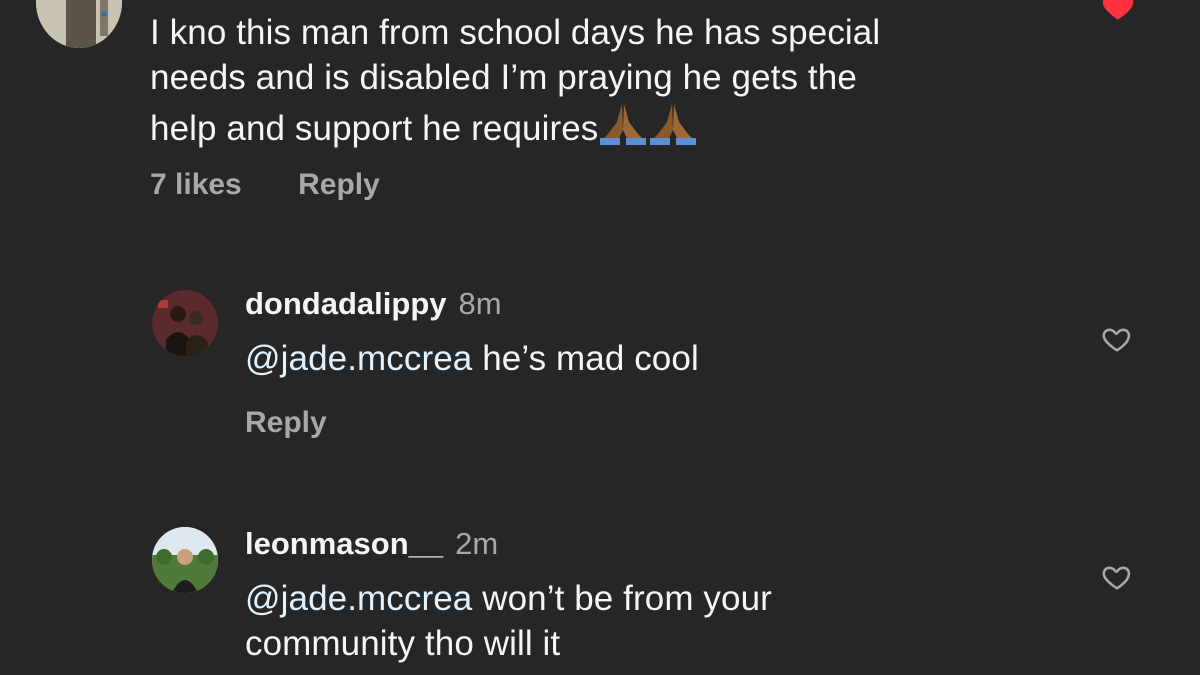 The width and height of the screenshot is (1200, 675). Describe the element at coordinates (622, 598) in the screenshot. I see `reply-text-content: won’t be from your` at that location.